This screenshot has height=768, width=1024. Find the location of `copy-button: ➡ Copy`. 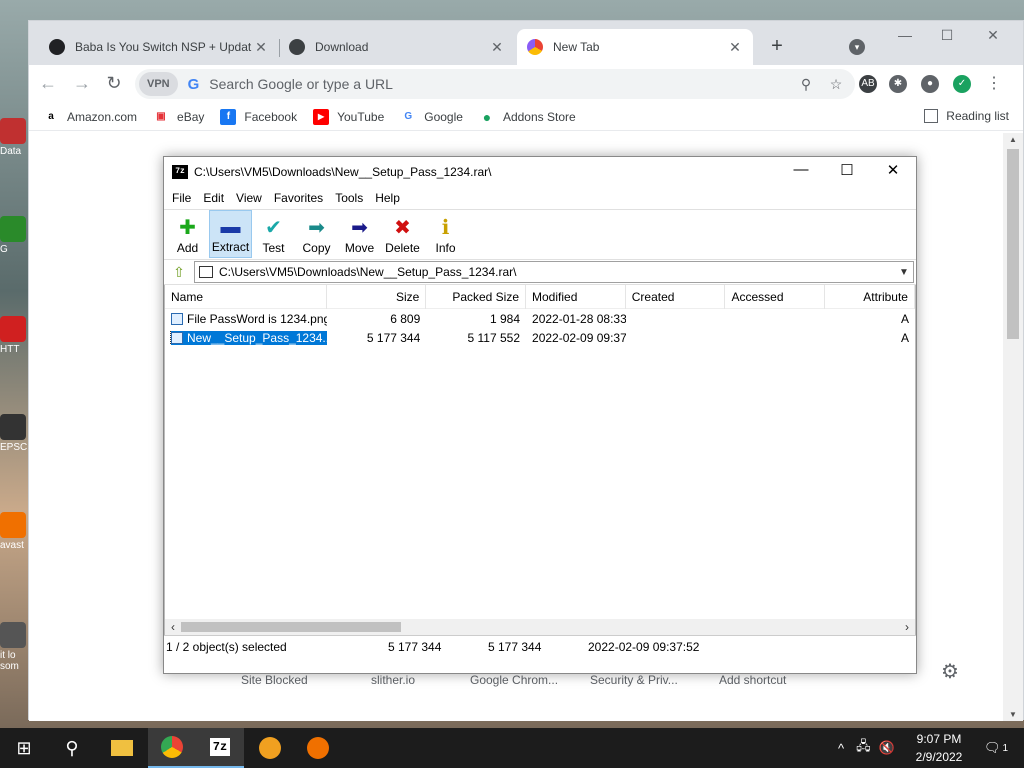

copy-button: ➡ Copy is located at coordinates (316, 234).